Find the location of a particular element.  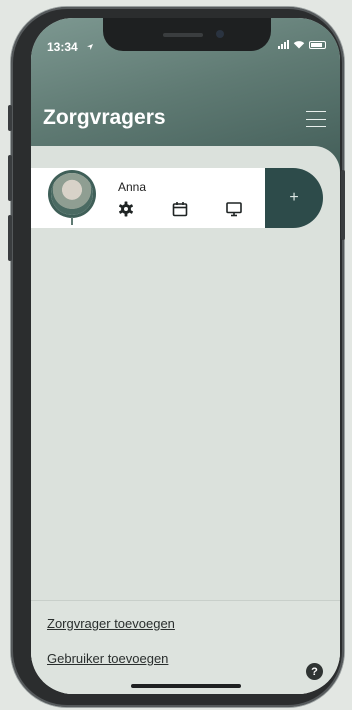

phone-power-button is located at coordinates (343, 205).